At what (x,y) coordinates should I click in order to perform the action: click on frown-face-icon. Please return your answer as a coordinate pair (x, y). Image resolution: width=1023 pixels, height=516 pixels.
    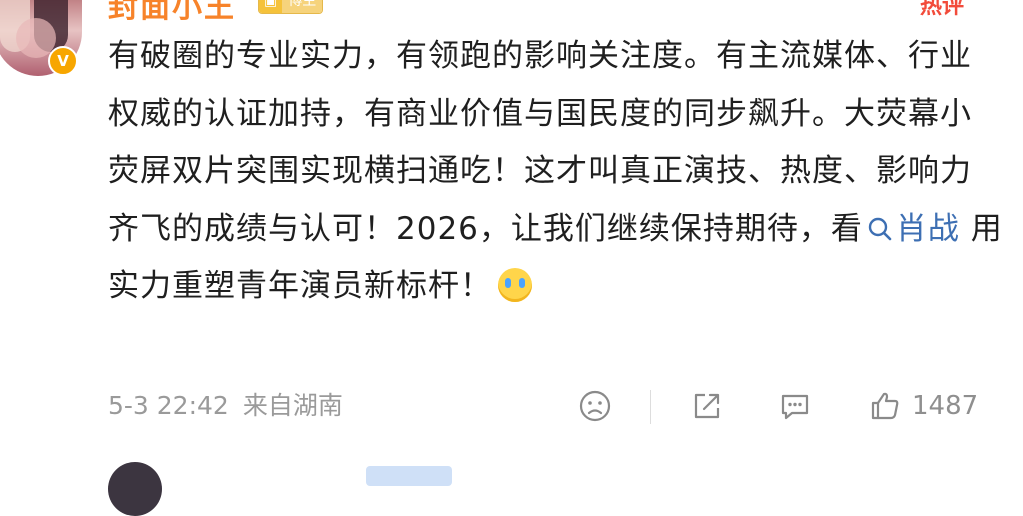
    Looking at the image, I should click on (595, 406).